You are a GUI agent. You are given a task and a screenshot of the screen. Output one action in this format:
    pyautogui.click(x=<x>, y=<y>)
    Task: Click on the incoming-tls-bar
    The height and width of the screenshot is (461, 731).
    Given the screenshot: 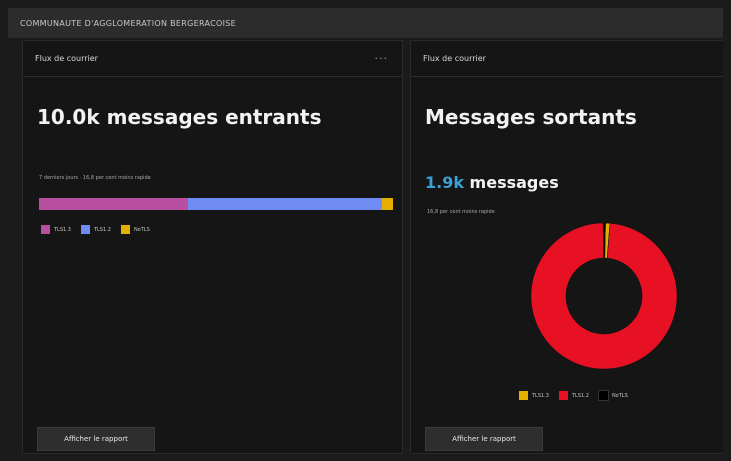 What is the action you would take?
    pyautogui.click(x=216, y=204)
    